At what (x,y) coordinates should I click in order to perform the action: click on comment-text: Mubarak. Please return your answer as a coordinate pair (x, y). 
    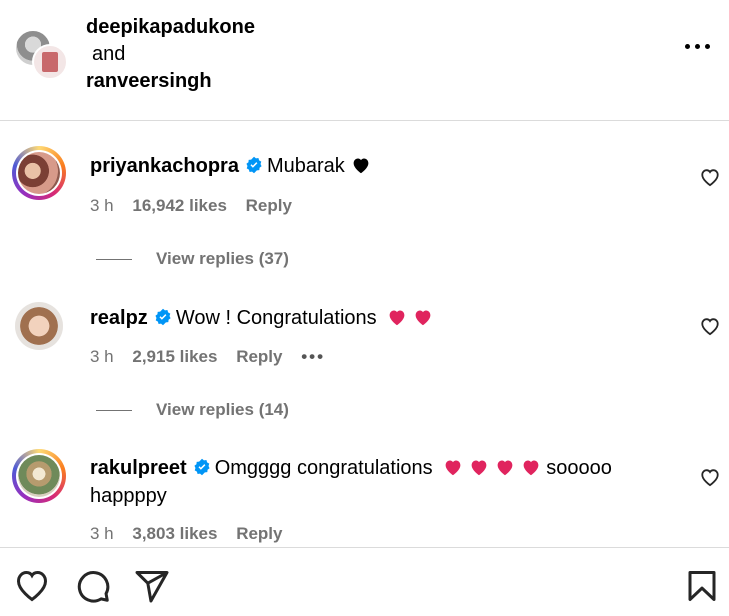
    Looking at the image, I should click on (305, 166).